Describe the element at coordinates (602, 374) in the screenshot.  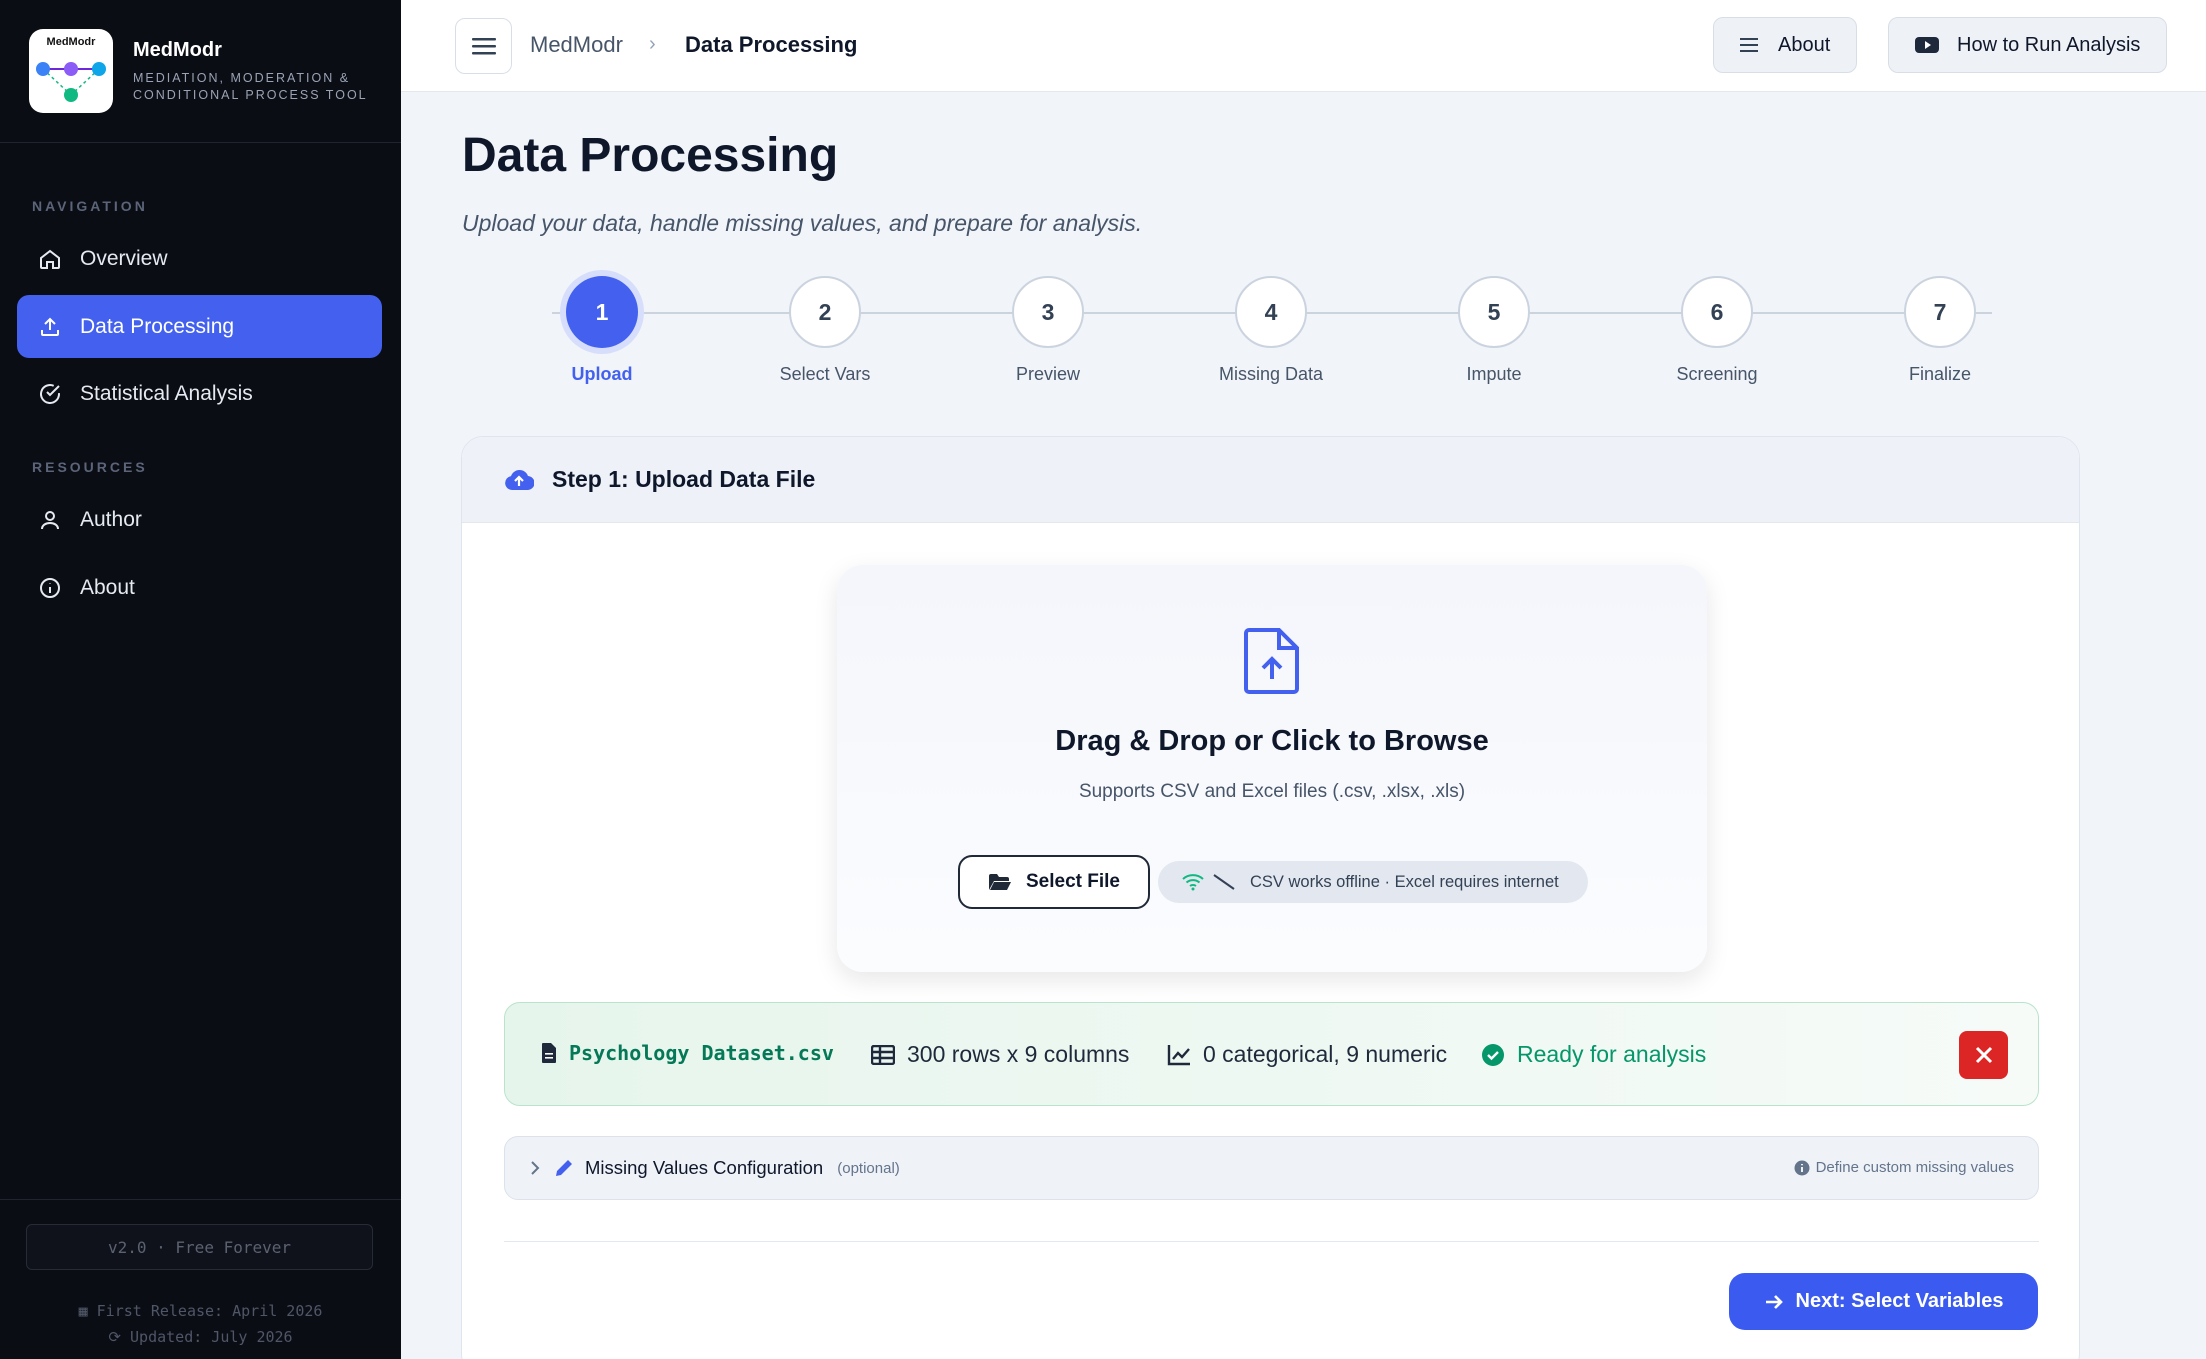
I see `step-1-label: Upload` at that location.